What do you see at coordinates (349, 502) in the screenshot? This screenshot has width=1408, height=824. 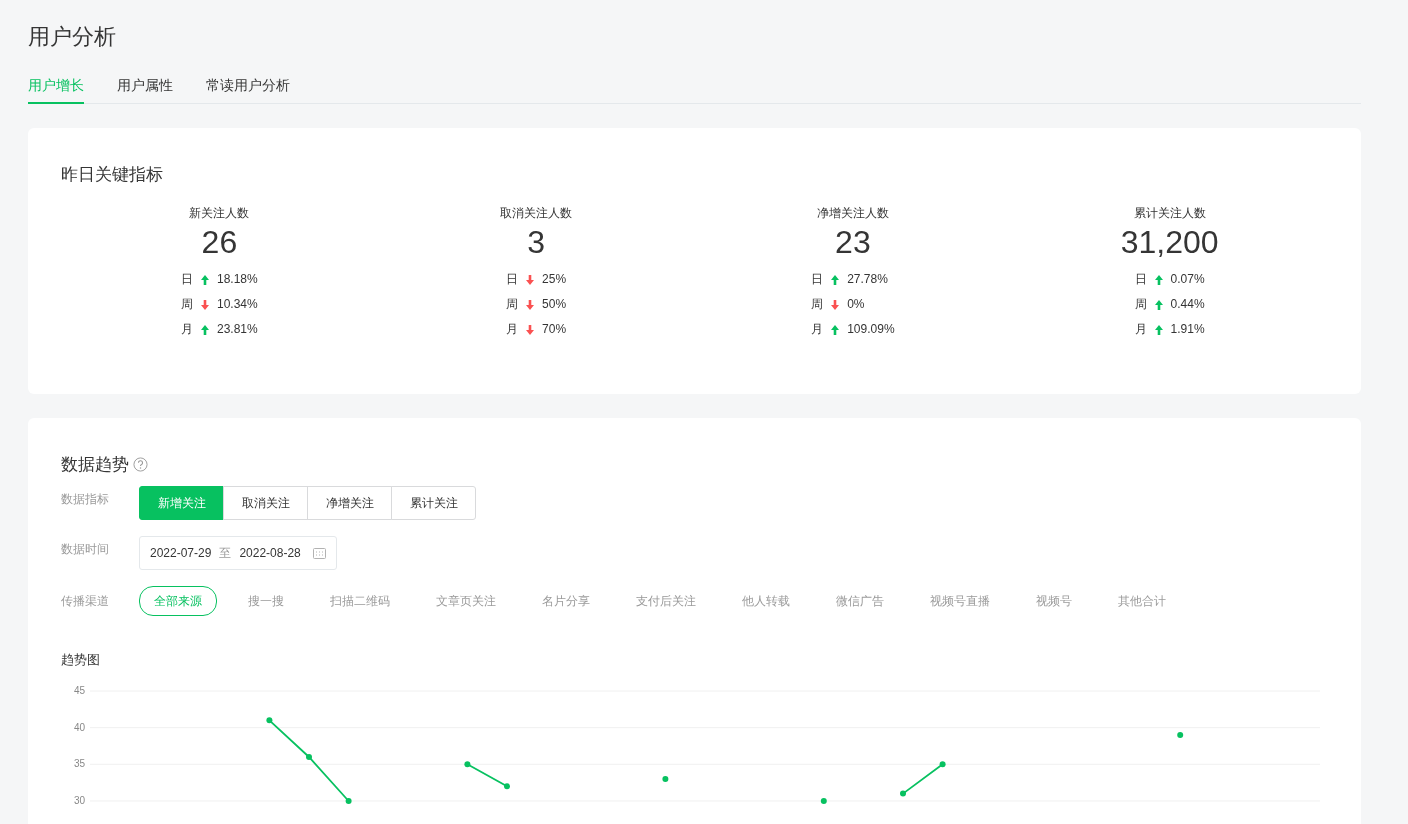 I see `indicator-button: 净增关注` at bounding box center [349, 502].